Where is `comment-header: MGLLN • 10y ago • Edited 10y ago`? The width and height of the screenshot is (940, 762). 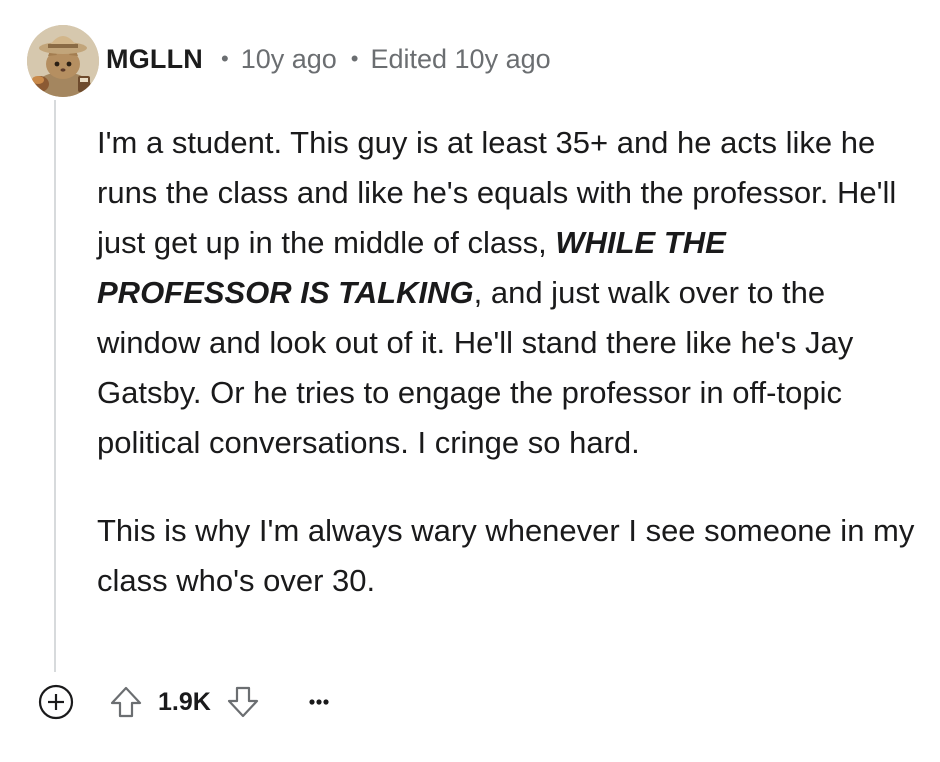 comment-header: MGLLN • 10y ago • Edited 10y ago is located at coordinates (328, 59).